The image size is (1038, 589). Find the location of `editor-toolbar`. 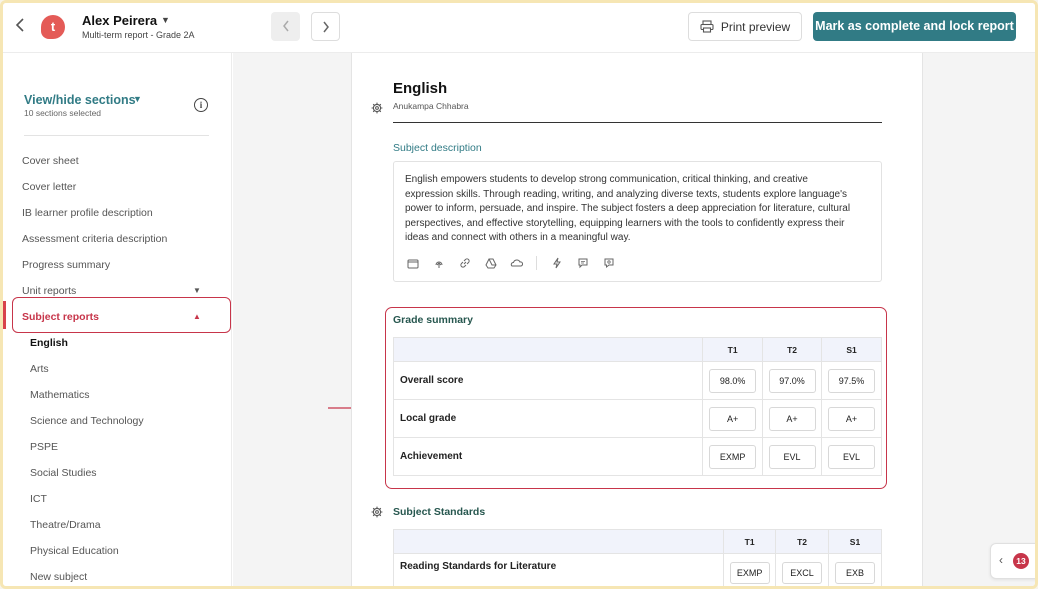

editor-toolbar is located at coordinates (517, 263).